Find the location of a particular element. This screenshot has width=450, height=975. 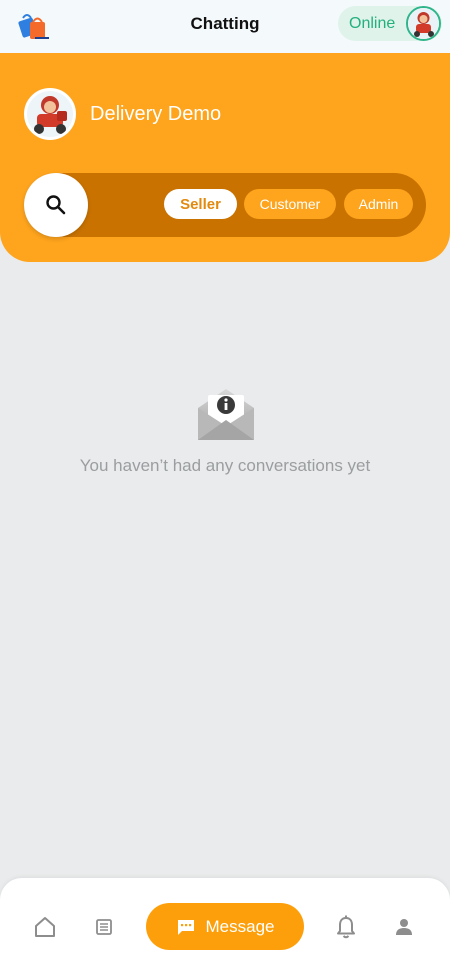

nav-orders-button is located at coordinates (104, 927).